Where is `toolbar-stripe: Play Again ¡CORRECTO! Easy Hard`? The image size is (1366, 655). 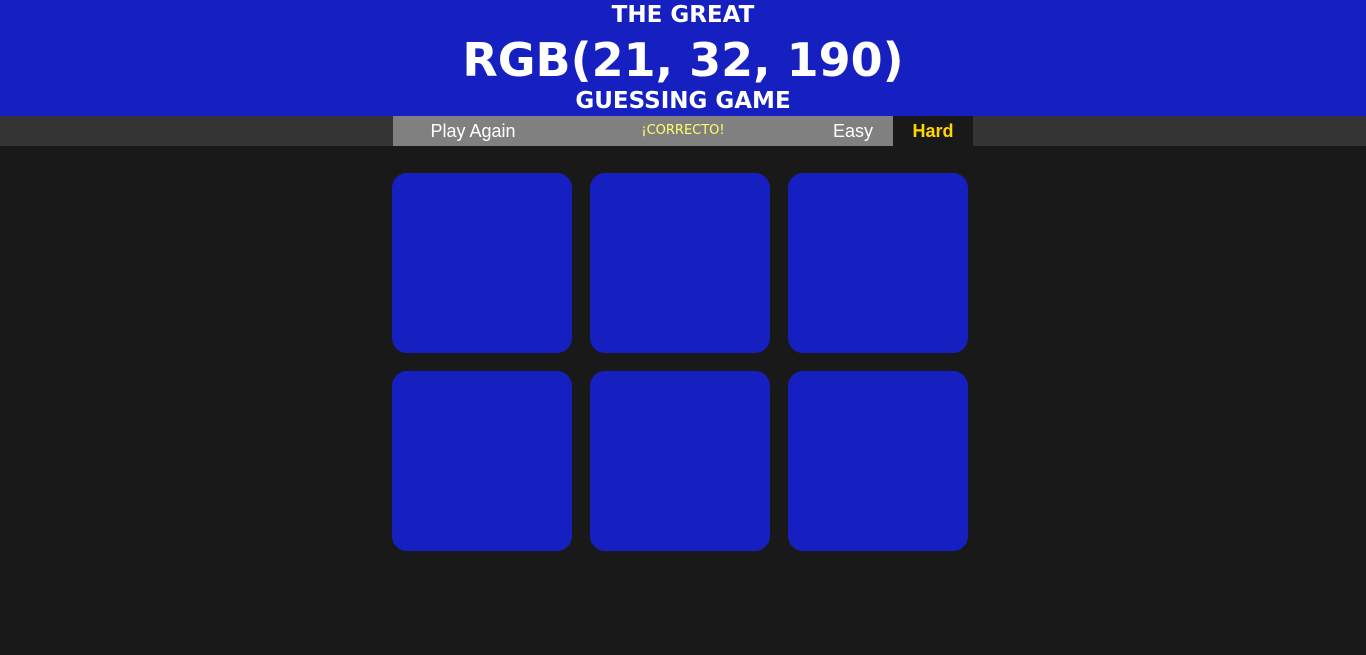 toolbar-stripe: Play Again ¡CORRECTO! Easy Hard is located at coordinates (683, 131).